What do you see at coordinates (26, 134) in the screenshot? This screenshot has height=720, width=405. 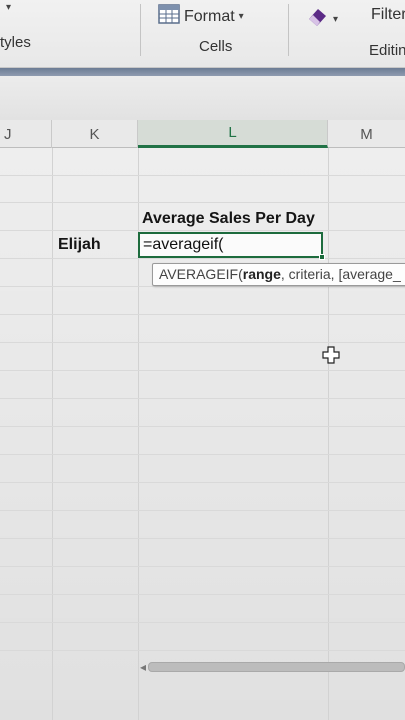 I see `column-header-j: J` at bounding box center [26, 134].